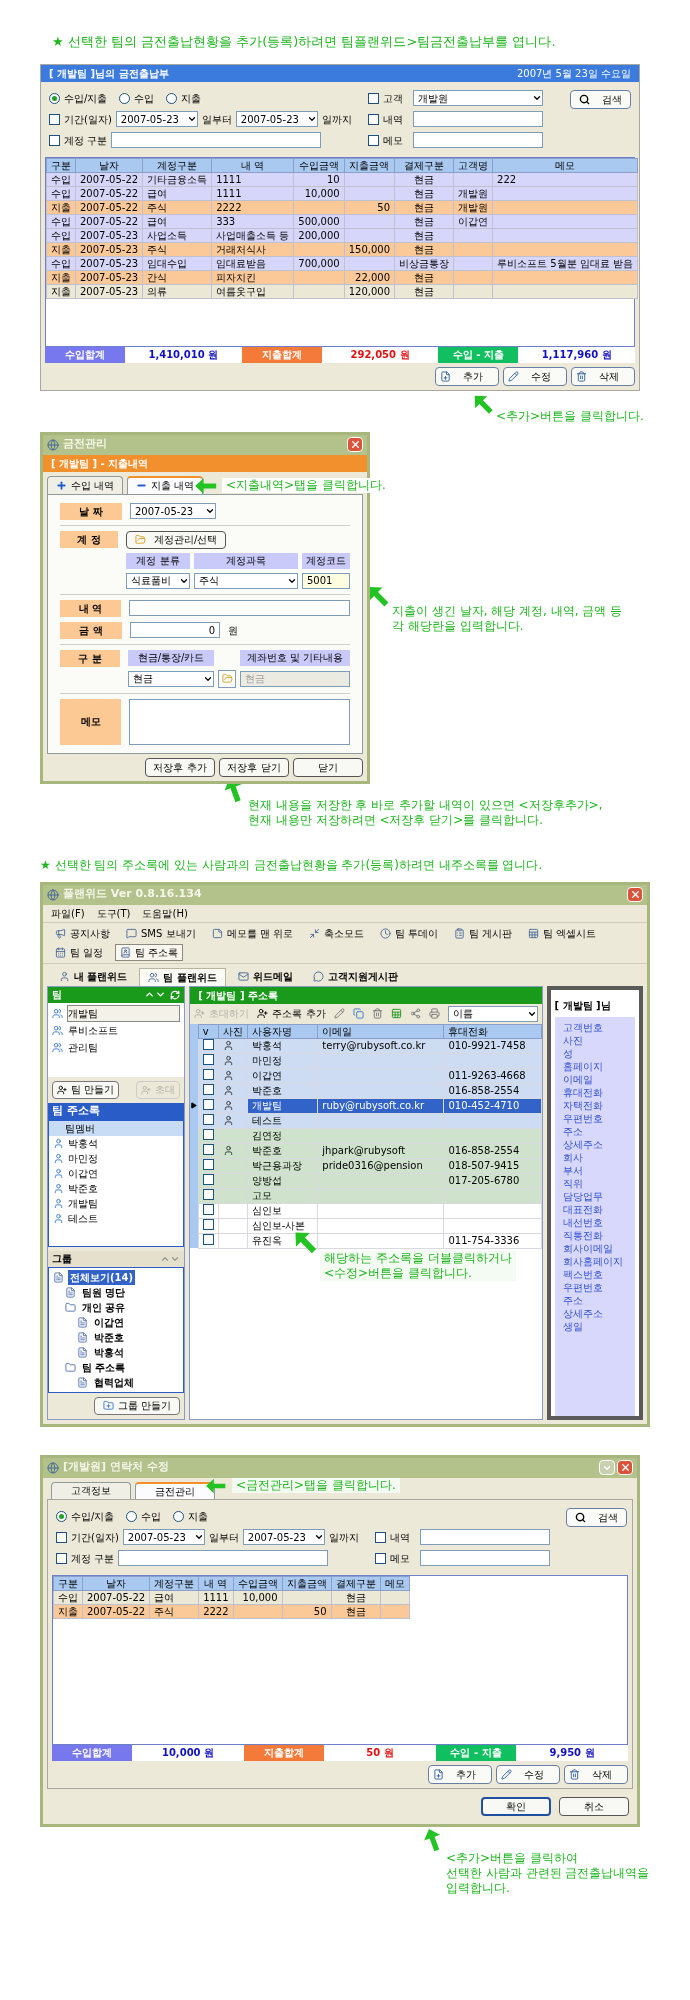  What do you see at coordinates (377, 1013) in the screenshot?
I see `trash-icon` at bounding box center [377, 1013].